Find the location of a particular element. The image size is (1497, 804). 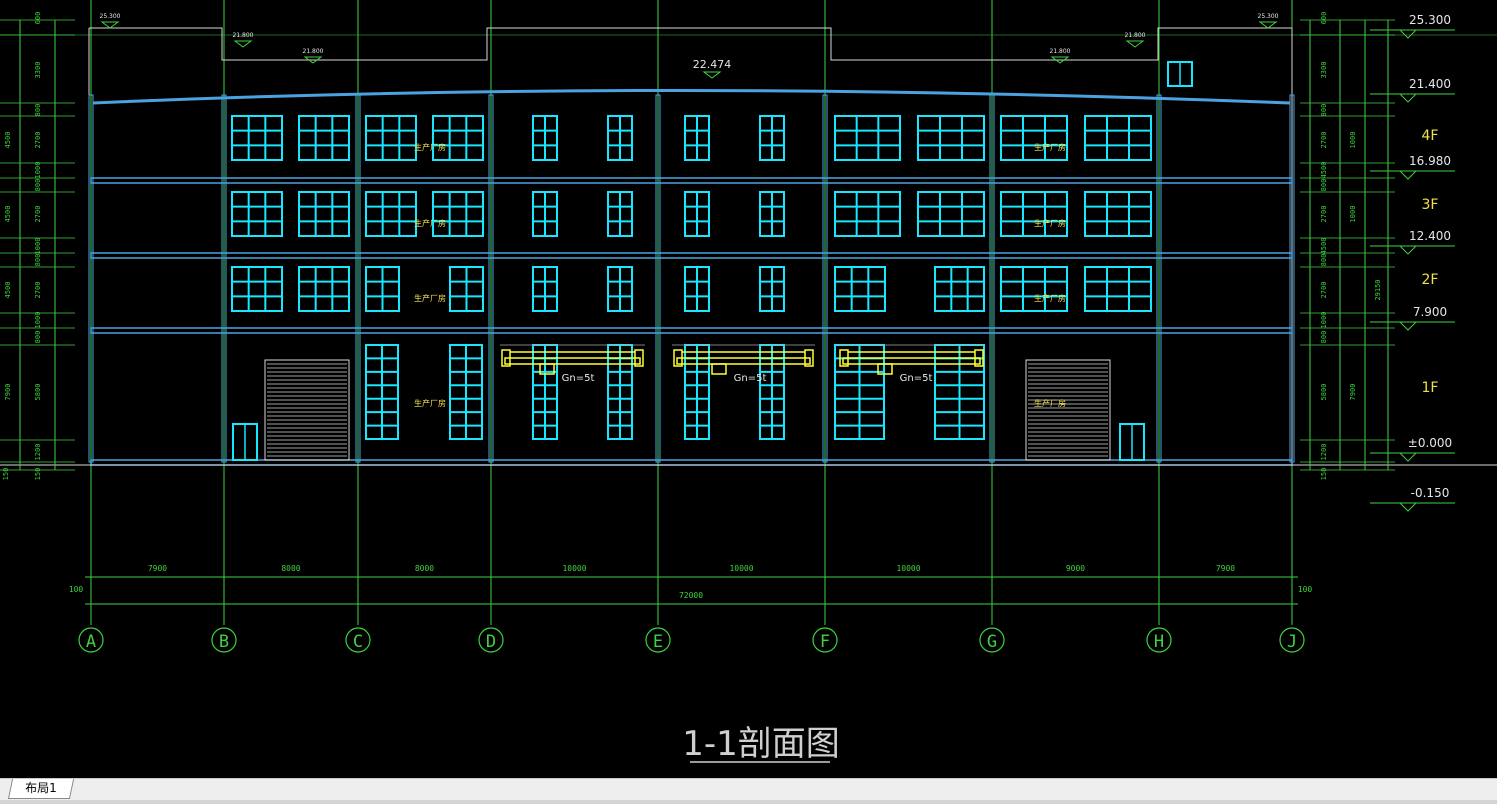

elevation-label-4: 7.900 is located at coordinates (1430, 312).